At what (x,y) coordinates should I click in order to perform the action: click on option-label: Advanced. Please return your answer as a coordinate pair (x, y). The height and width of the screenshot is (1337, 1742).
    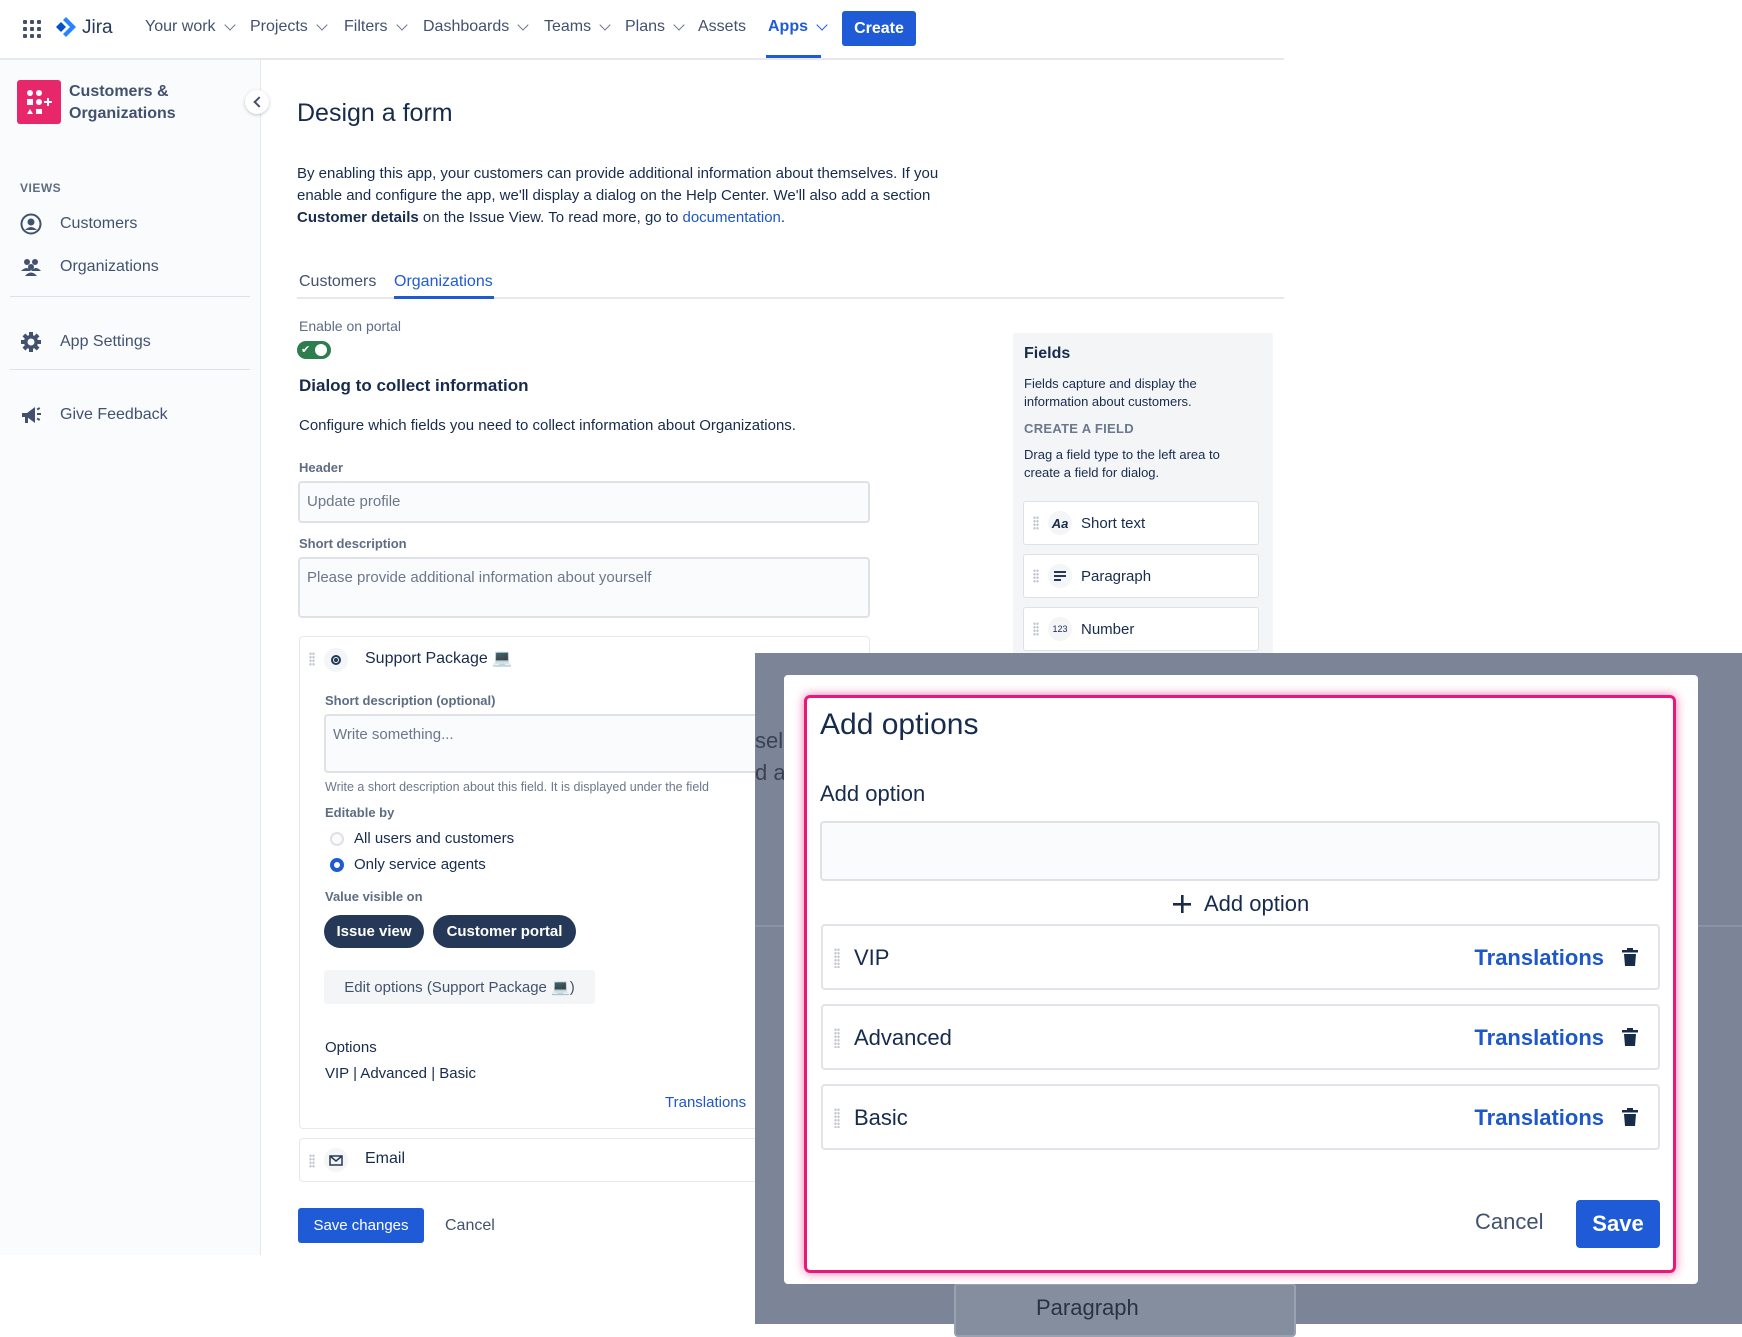
    Looking at the image, I should click on (903, 1038).